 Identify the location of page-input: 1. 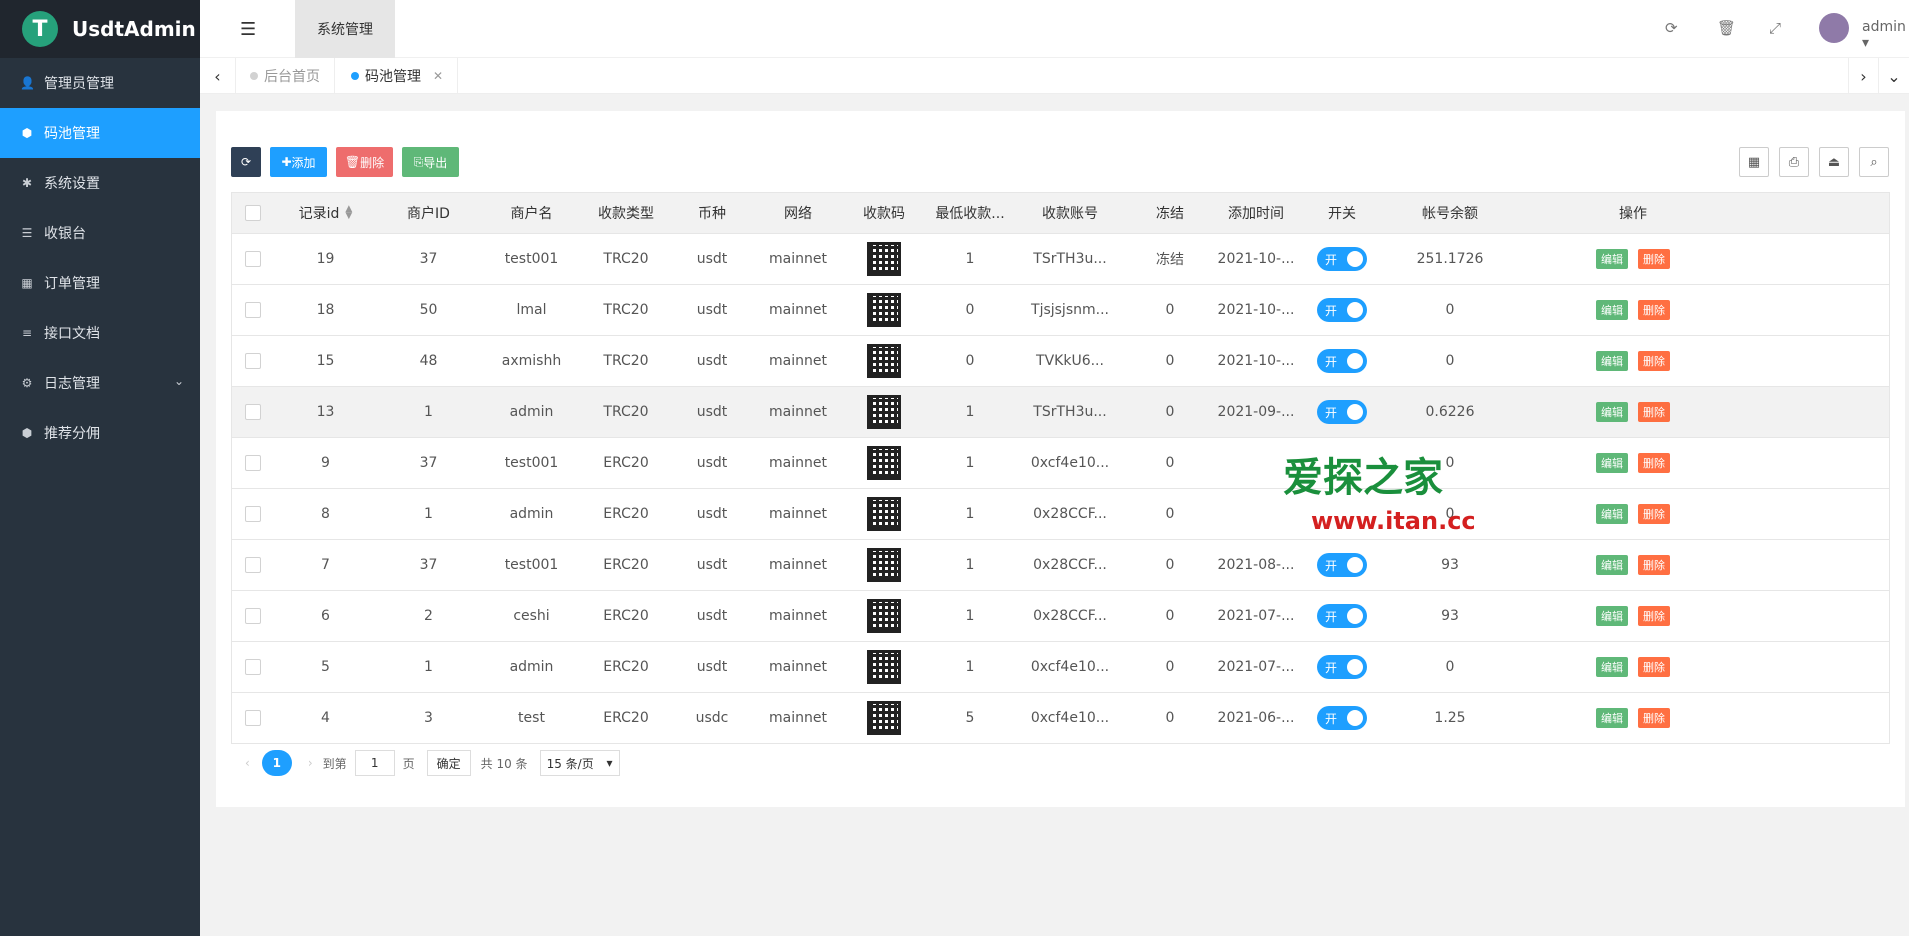
(374, 763).